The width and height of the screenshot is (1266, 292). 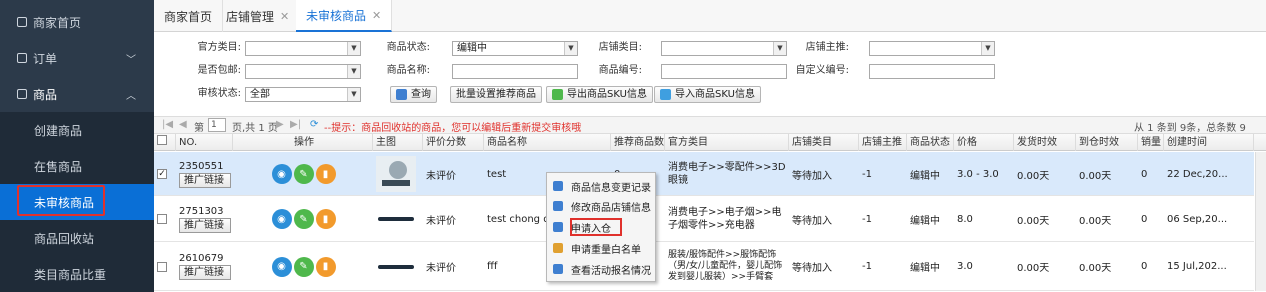 What do you see at coordinates (303, 48) in the screenshot?
I see `official-category-select: ▼` at bounding box center [303, 48].